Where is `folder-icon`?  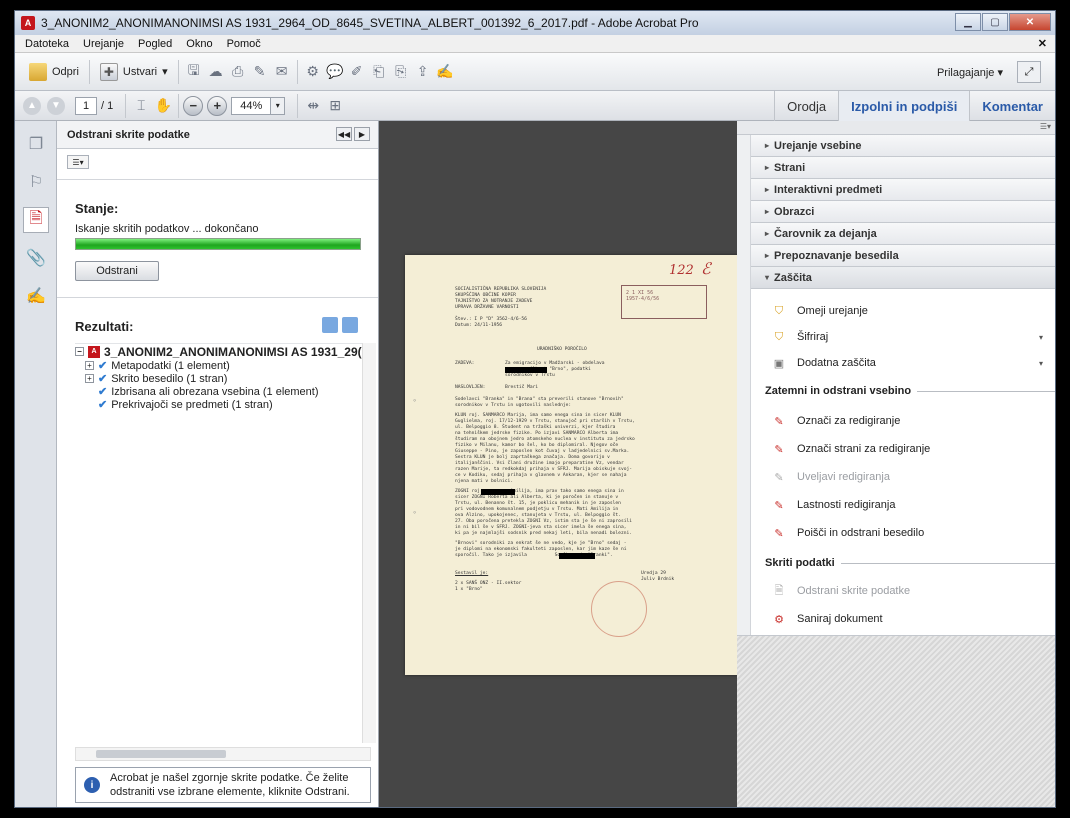
folder-icon is located at coordinates (38, 71).